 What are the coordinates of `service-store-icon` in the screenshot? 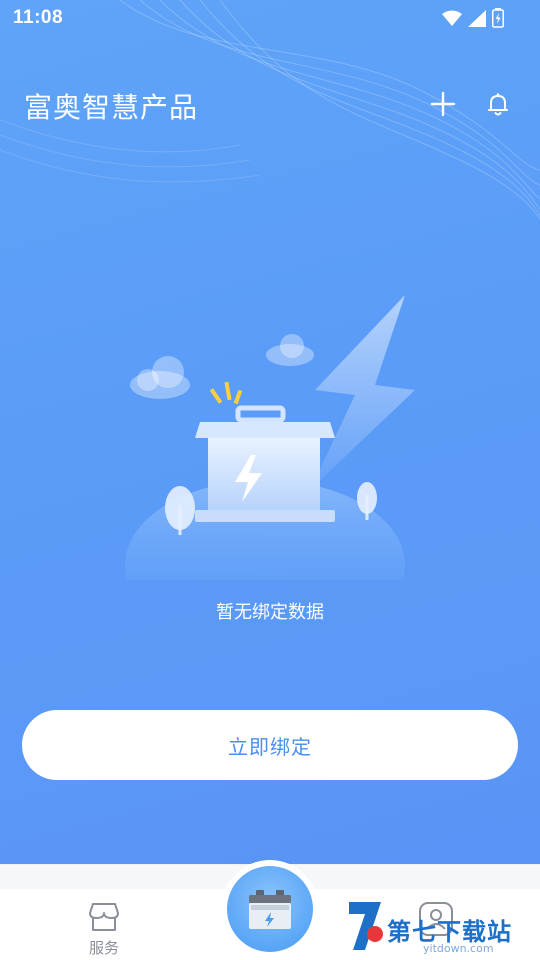 It's located at (104, 917).